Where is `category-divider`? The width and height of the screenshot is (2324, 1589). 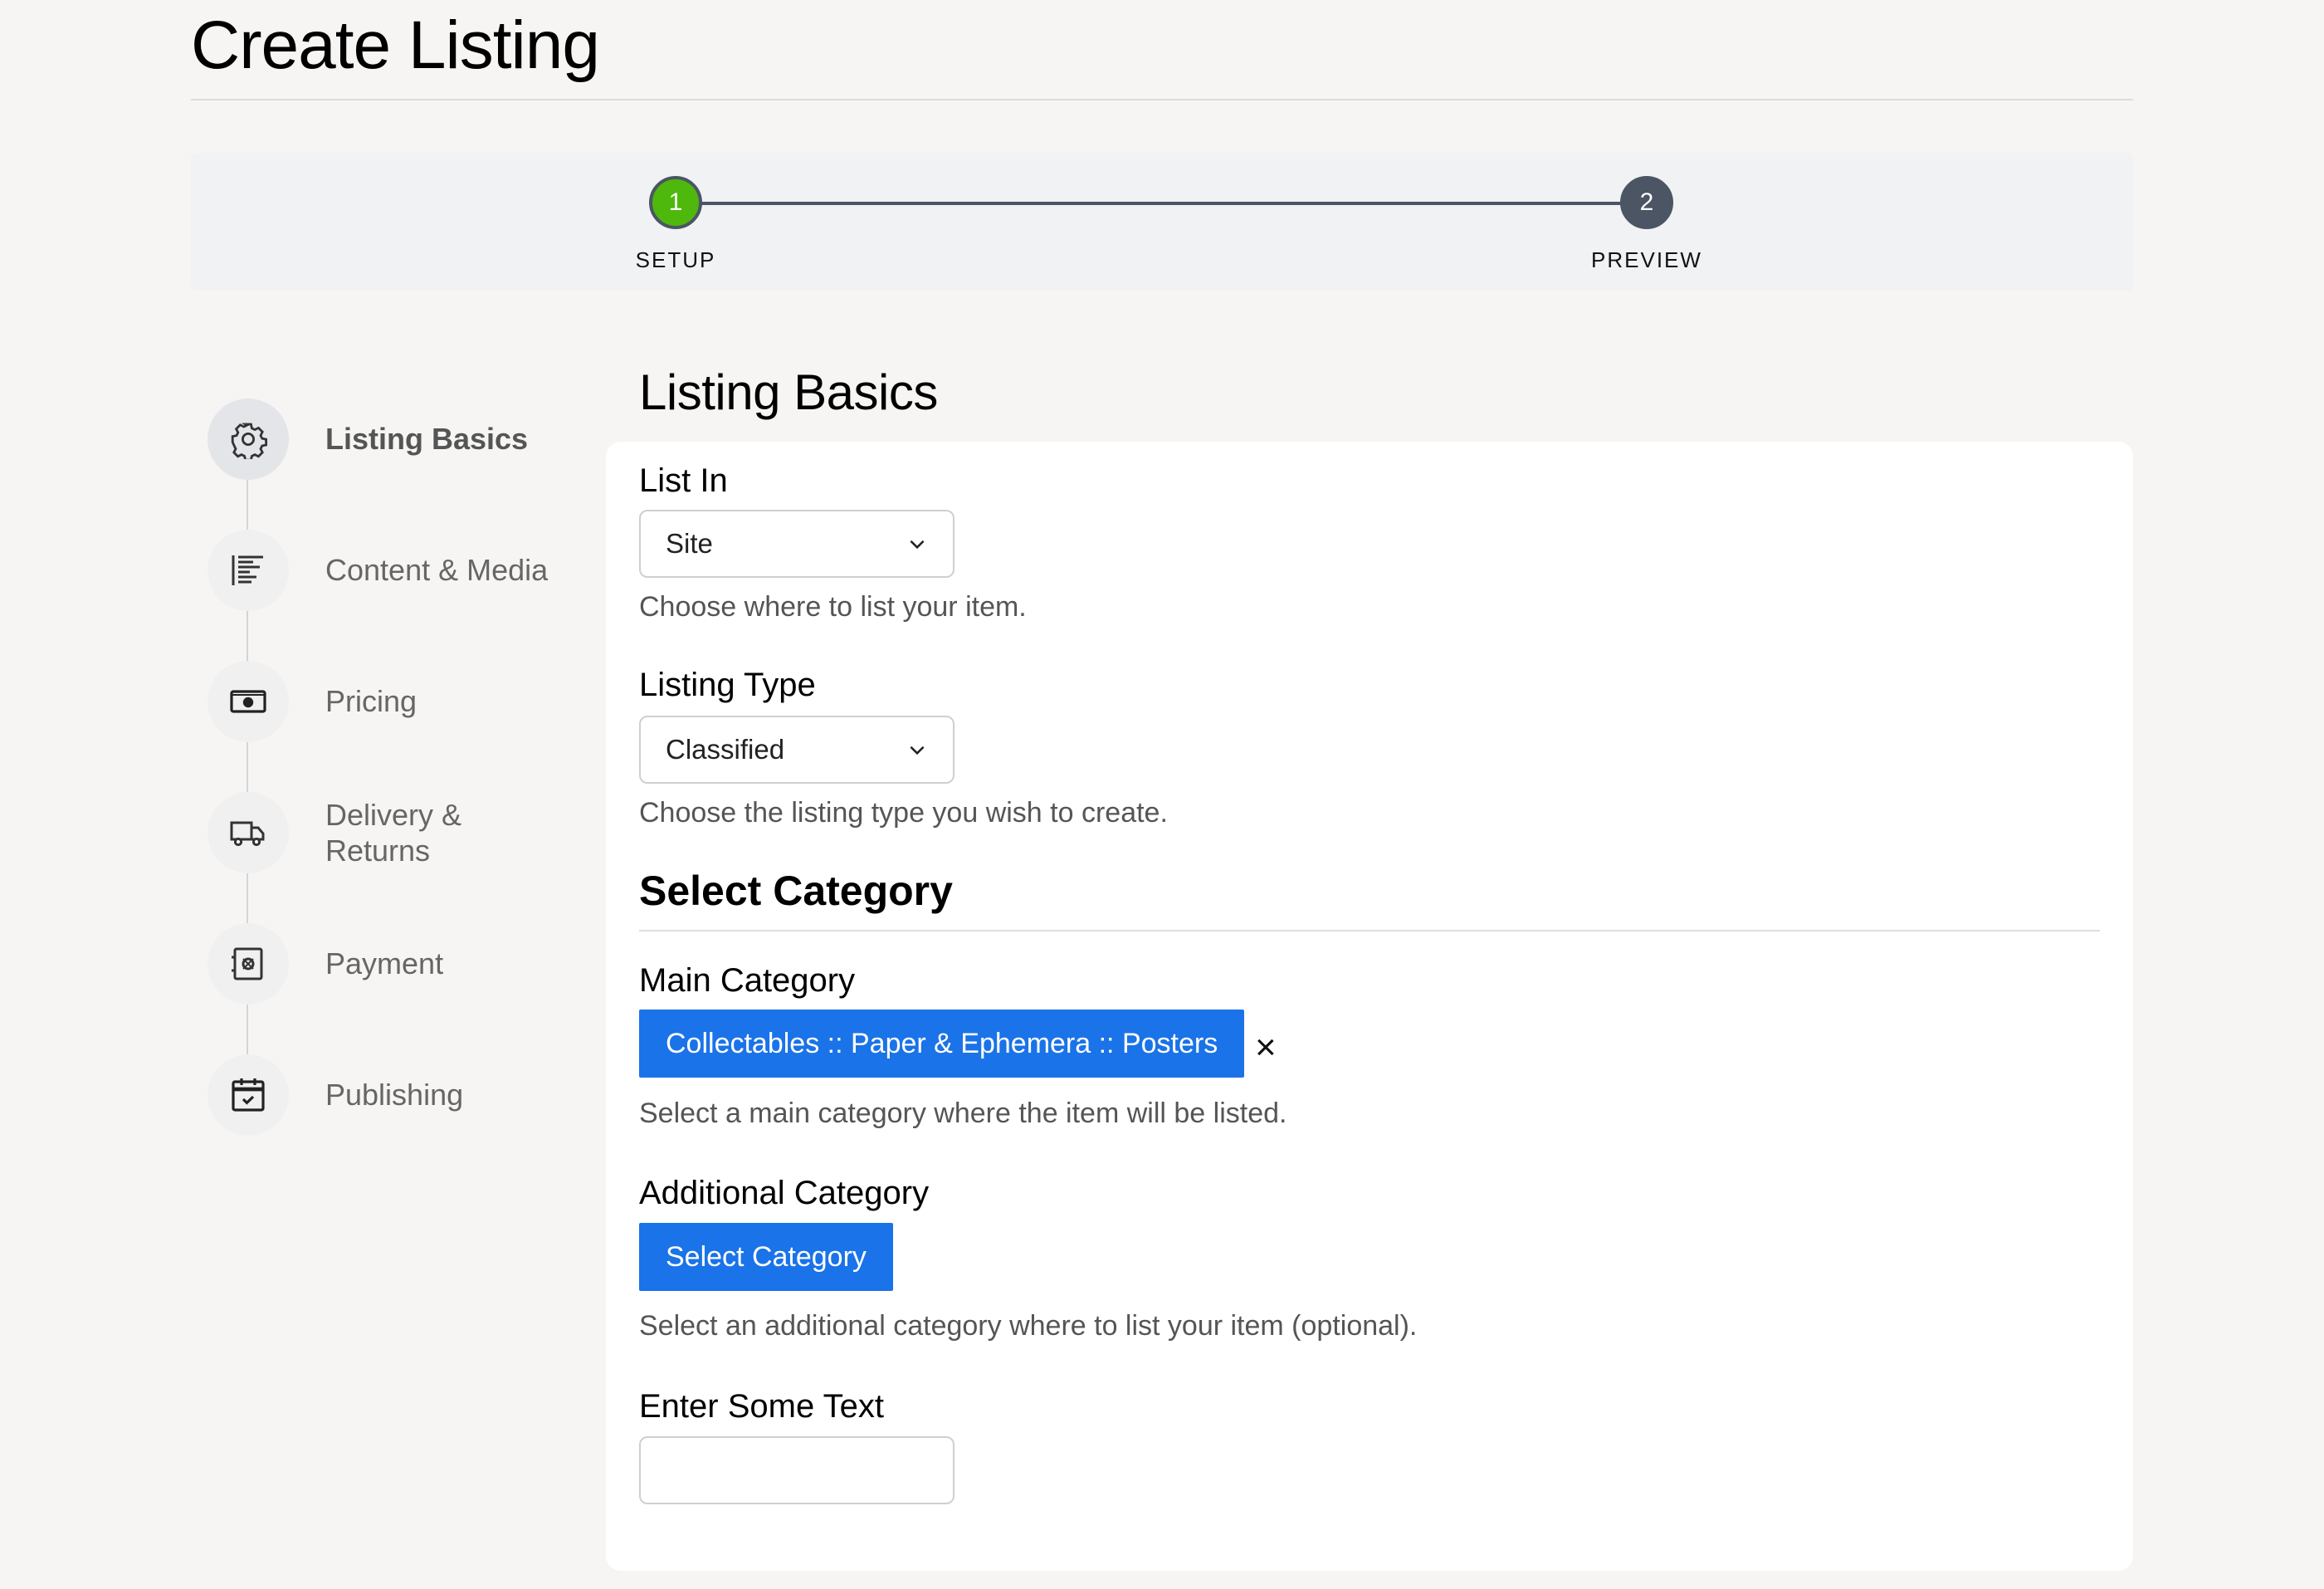 category-divider is located at coordinates (1370, 930).